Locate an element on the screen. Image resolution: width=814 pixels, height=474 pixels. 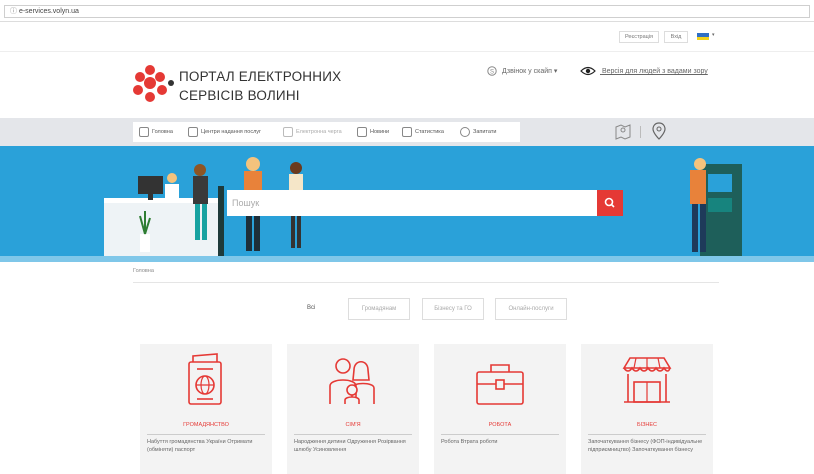
card-title: РОБОТА is located at coordinates (500, 425).